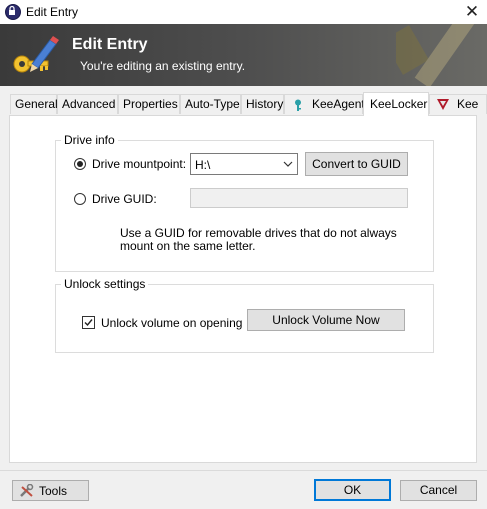 The width and height of the screenshot is (487, 509). Describe the element at coordinates (52, 12) in the screenshot. I see `window-title: Edit Entry` at that location.